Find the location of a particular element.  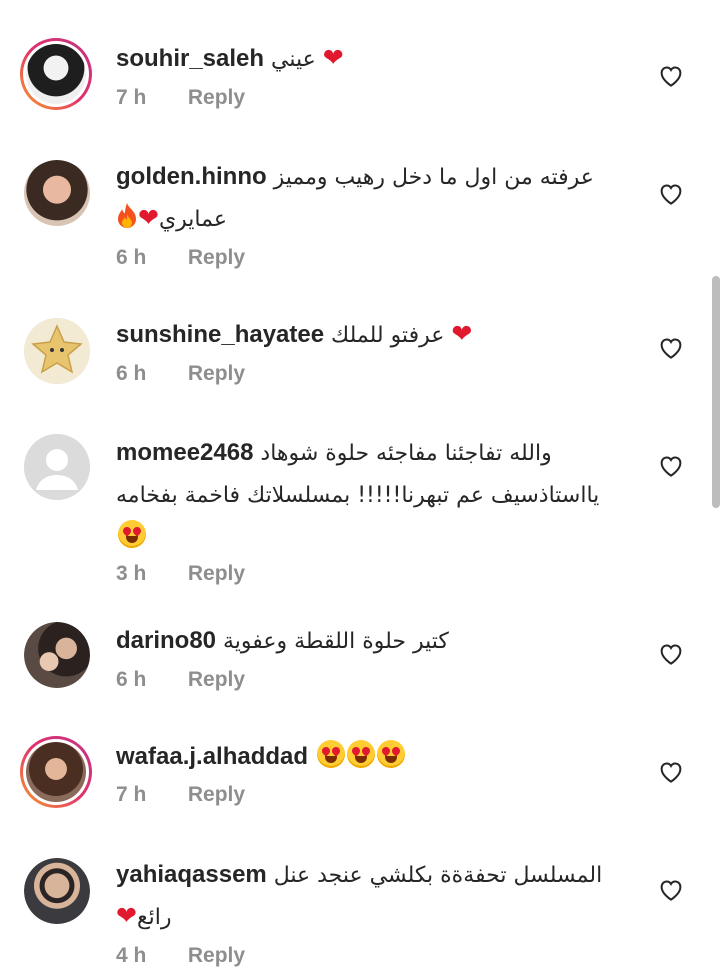

default-avatar-icon is located at coordinates (57, 469).